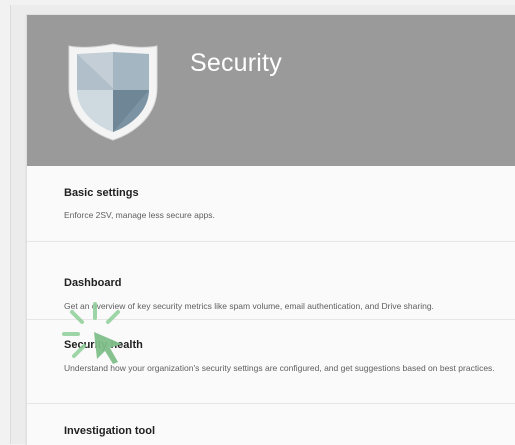  Describe the element at coordinates (236, 63) in the screenshot. I see `page-title: Security` at that location.